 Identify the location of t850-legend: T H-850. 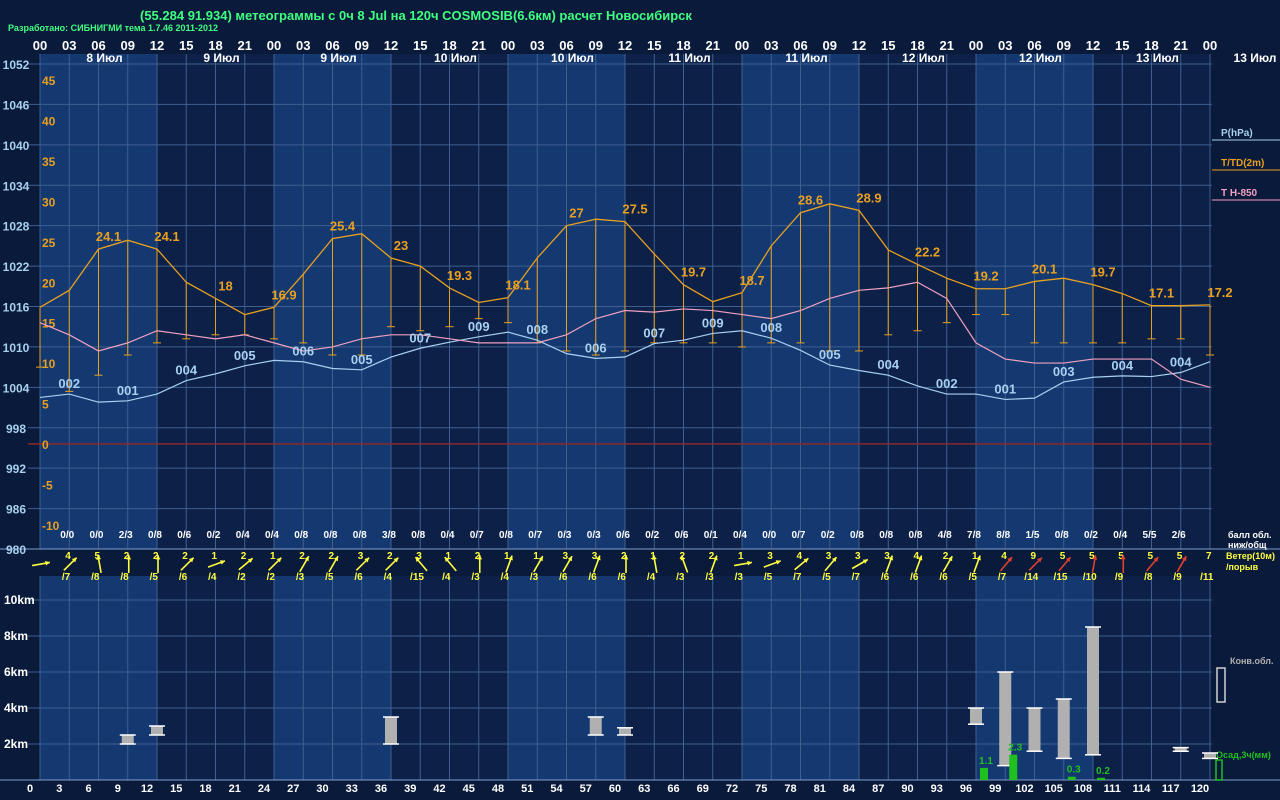
(1239, 193).